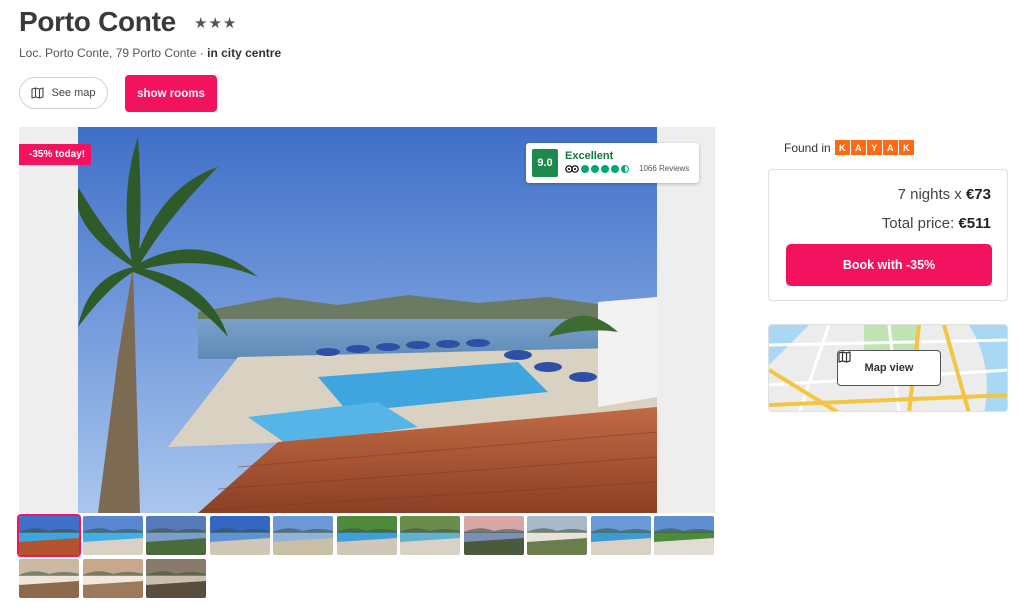 The height and width of the screenshot is (607, 1024). What do you see at coordinates (572, 169) in the screenshot?
I see `tripadvisor-owl-icon` at bounding box center [572, 169].